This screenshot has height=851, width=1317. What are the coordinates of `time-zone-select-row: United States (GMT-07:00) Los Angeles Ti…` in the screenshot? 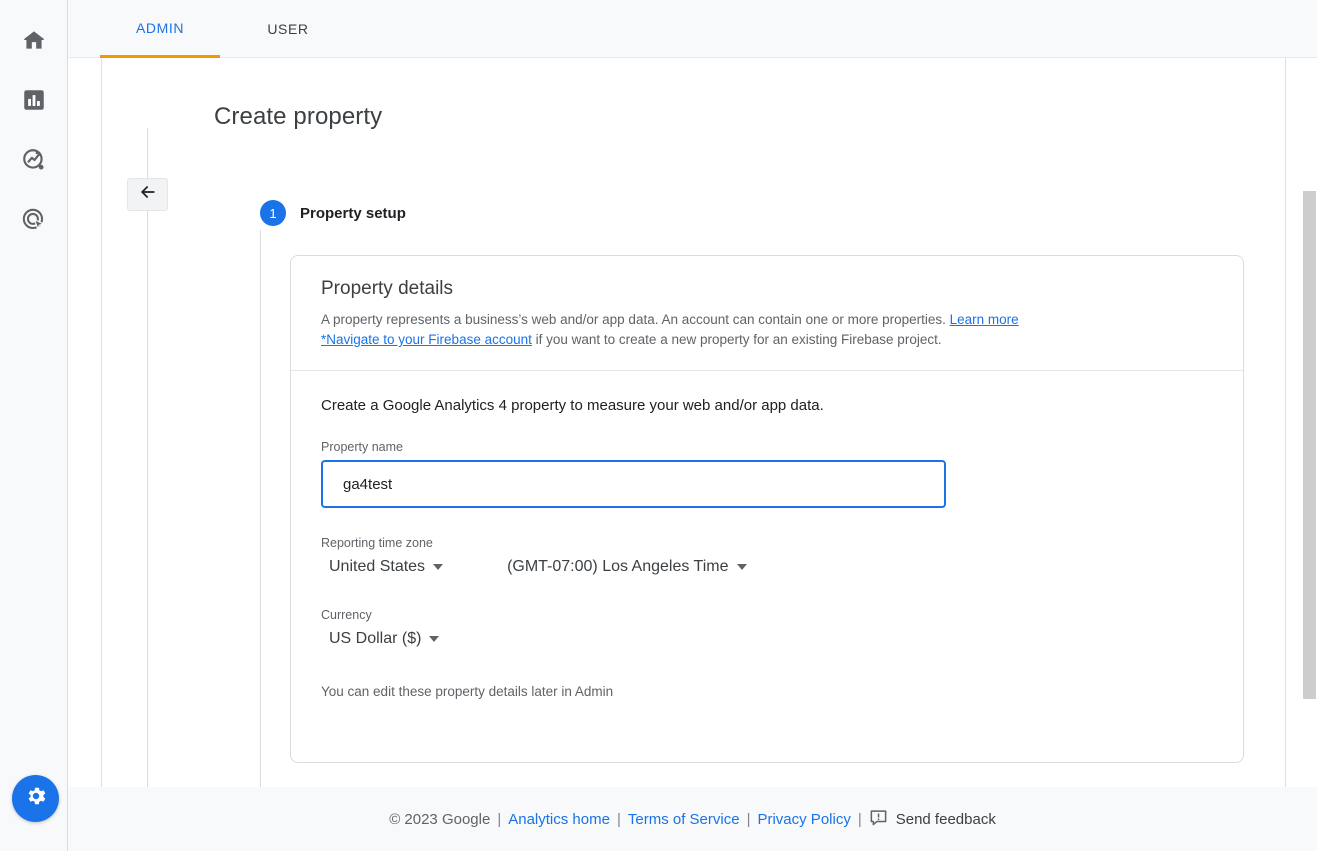 It's located at (767, 567).